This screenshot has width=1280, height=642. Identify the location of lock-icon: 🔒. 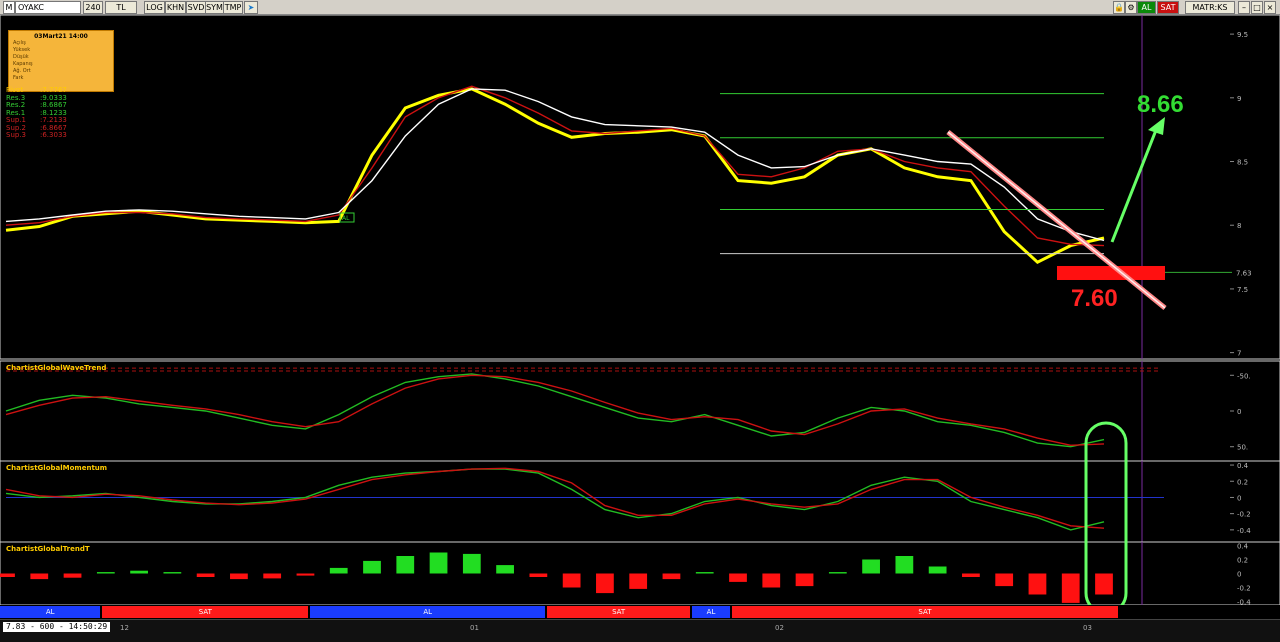
(1119, 7).